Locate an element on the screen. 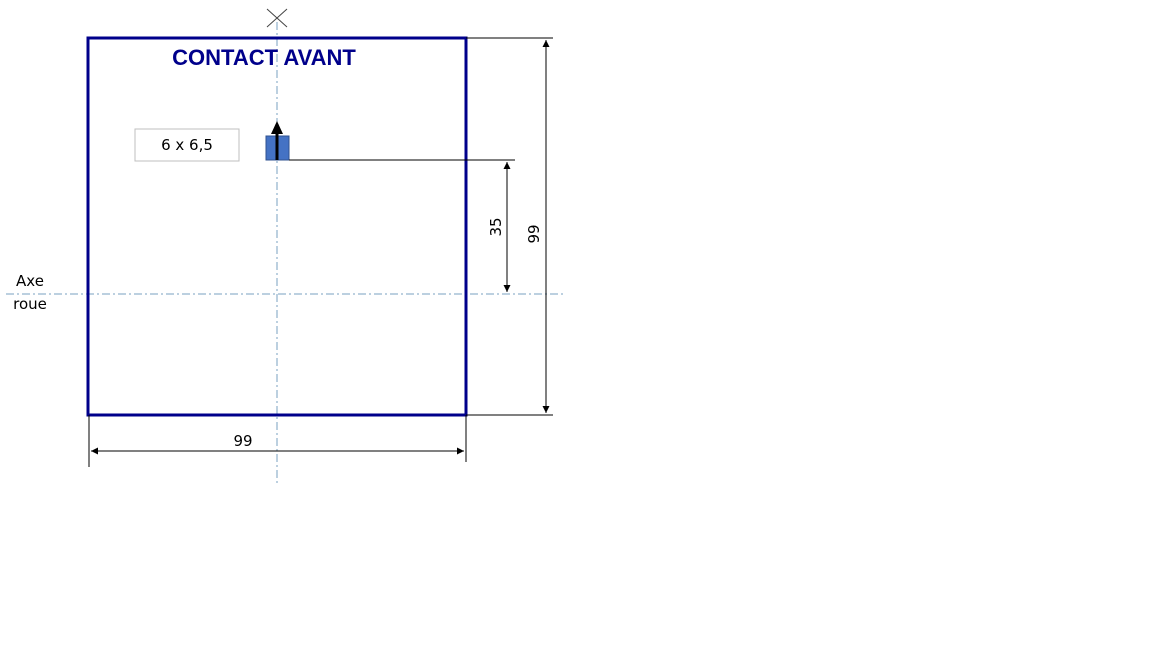 The width and height of the screenshot is (1152, 648). dim-contact-axis-label: 35 is located at coordinates (496, 226).